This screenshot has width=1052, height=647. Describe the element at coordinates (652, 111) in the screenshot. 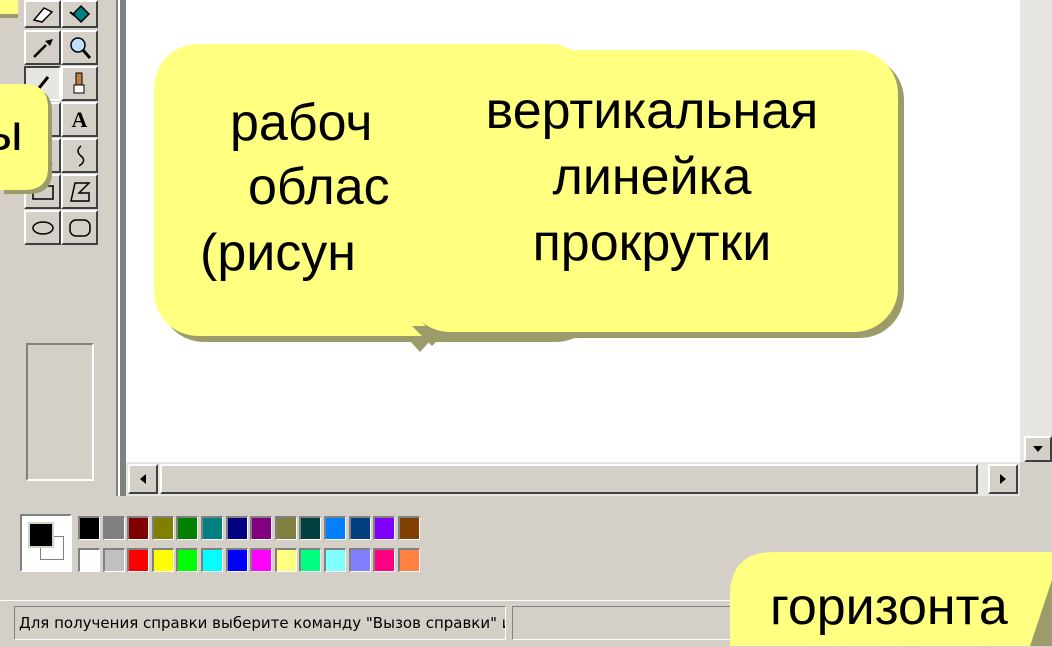

I see `callout-vertical-scrollbar-line1: вертикальная` at that location.